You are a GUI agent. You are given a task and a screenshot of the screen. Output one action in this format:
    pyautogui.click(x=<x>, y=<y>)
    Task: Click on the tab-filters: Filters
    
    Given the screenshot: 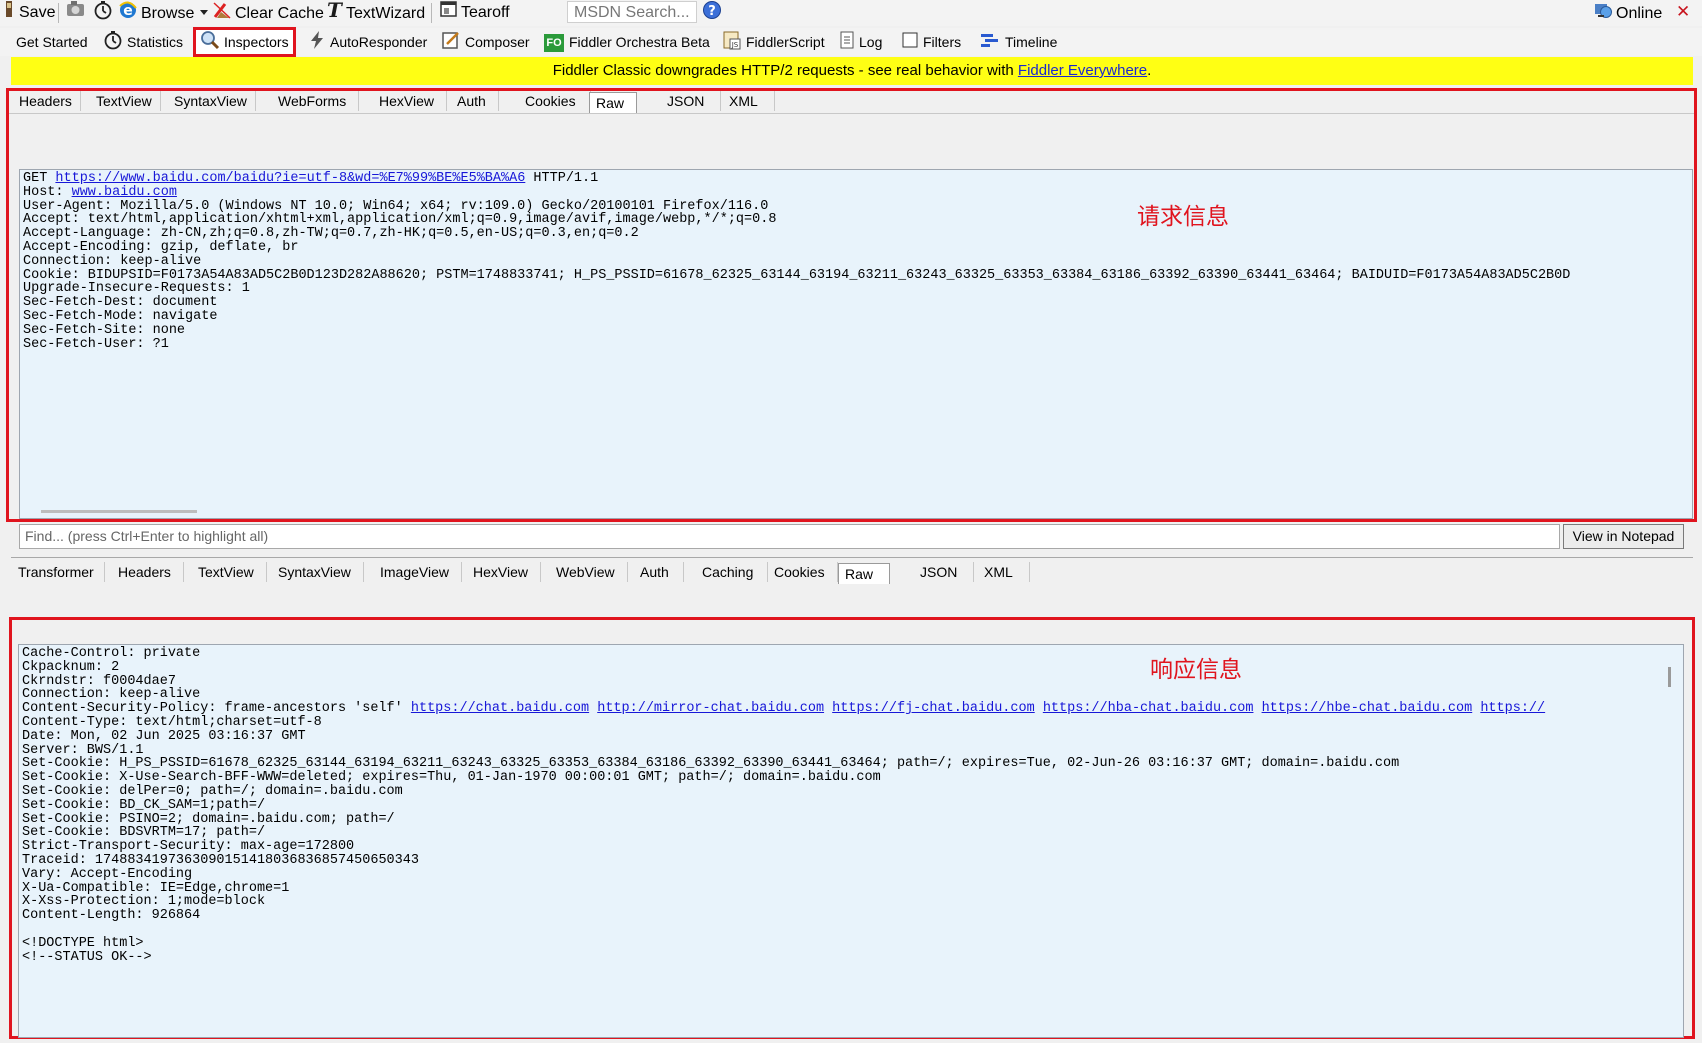 What is the action you would take?
    pyautogui.click(x=931, y=42)
    